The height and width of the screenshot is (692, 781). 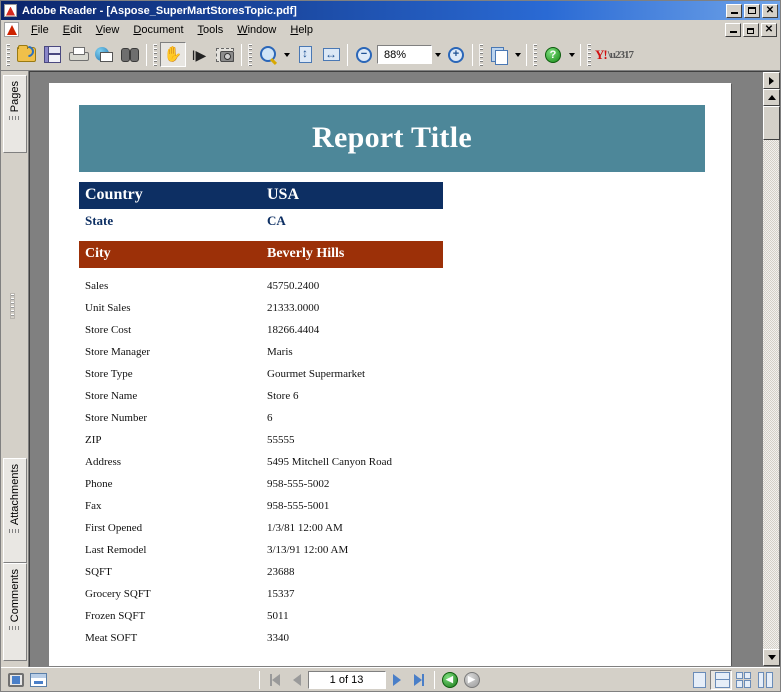 I want to click on sidebar-tab-pages: Pages, so click(x=15, y=114).